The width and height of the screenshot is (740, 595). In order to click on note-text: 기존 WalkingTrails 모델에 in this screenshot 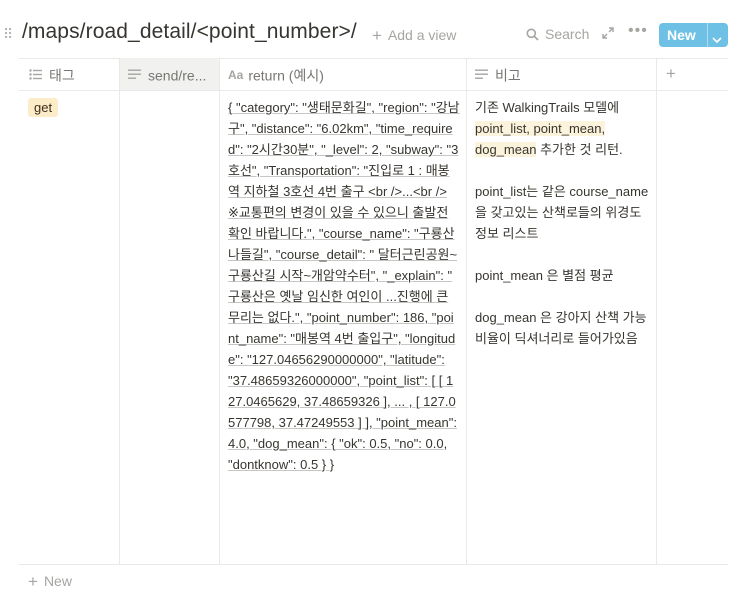, I will do `click(547, 107)`.